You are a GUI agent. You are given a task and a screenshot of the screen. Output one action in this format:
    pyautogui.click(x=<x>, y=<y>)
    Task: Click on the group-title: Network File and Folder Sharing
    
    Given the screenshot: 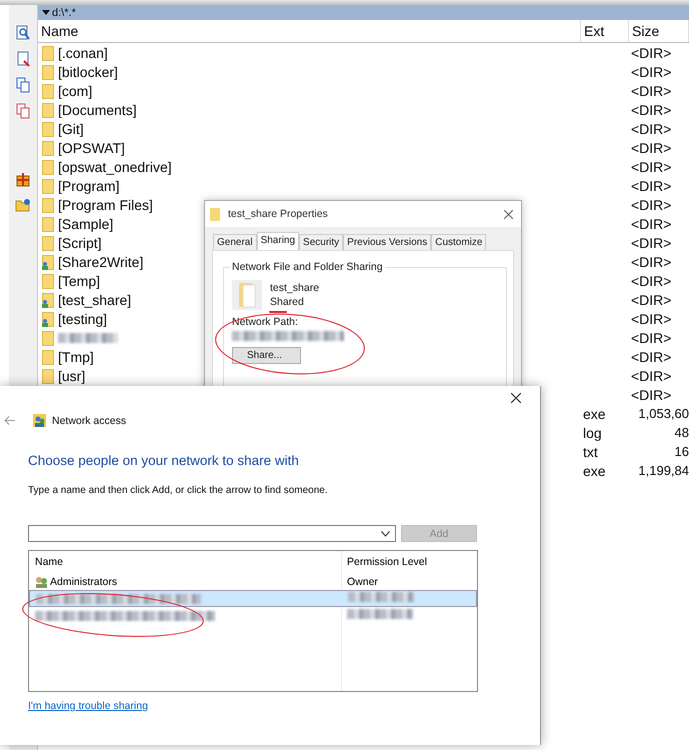 What is the action you would take?
    pyautogui.click(x=307, y=267)
    